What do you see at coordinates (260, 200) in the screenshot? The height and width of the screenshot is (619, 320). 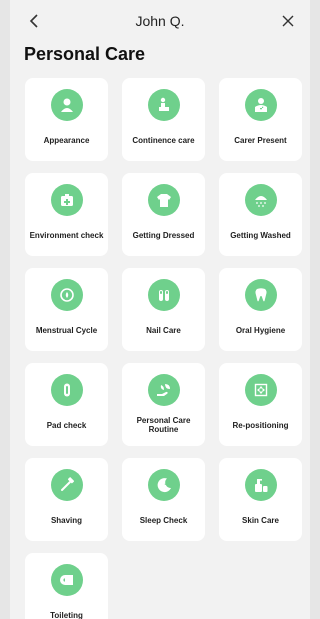 I see `shower-icon` at bounding box center [260, 200].